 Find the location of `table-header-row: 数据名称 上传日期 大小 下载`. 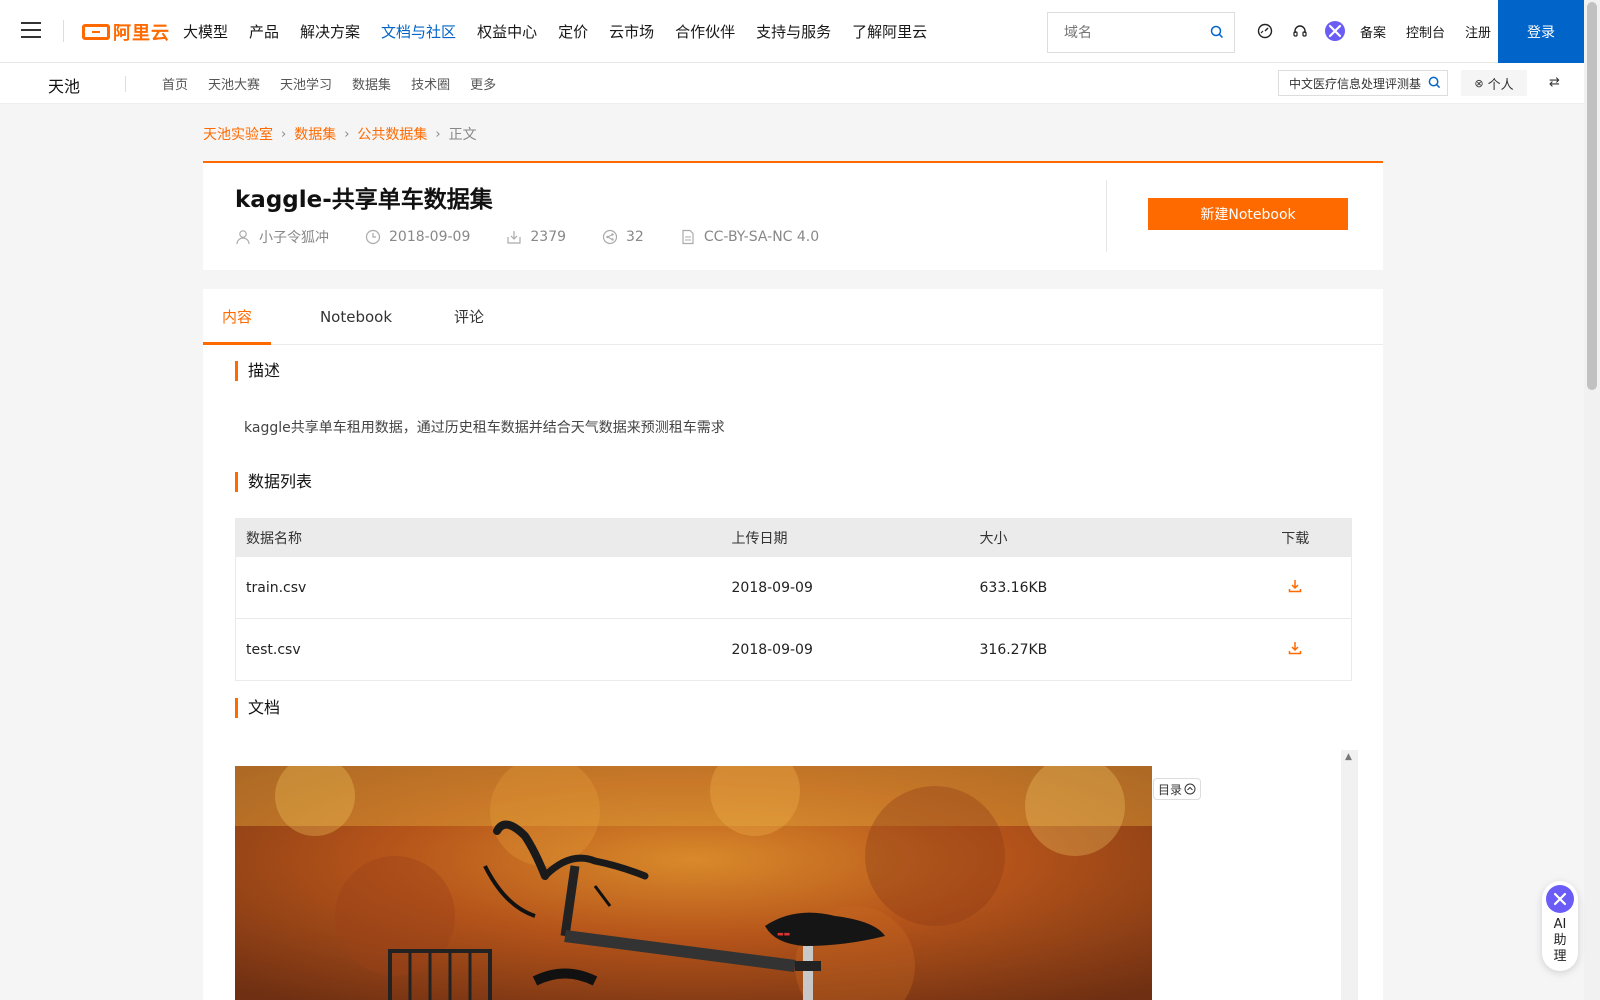

table-header-row: 数据名称 上传日期 大小 下载 is located at coordinates (793, 537).